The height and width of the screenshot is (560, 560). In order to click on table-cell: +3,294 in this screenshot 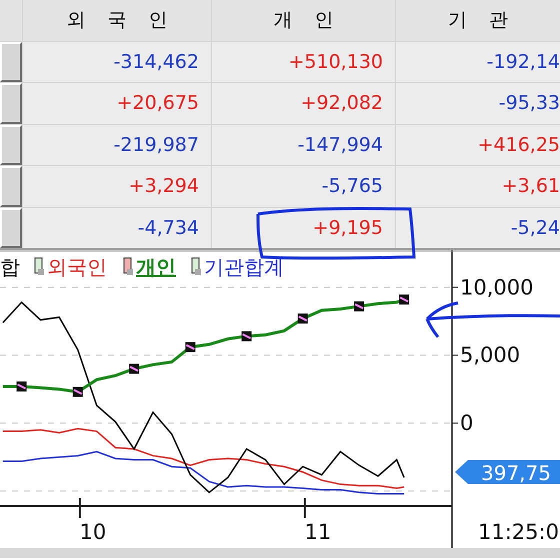, I will do `click(117, 186)`.